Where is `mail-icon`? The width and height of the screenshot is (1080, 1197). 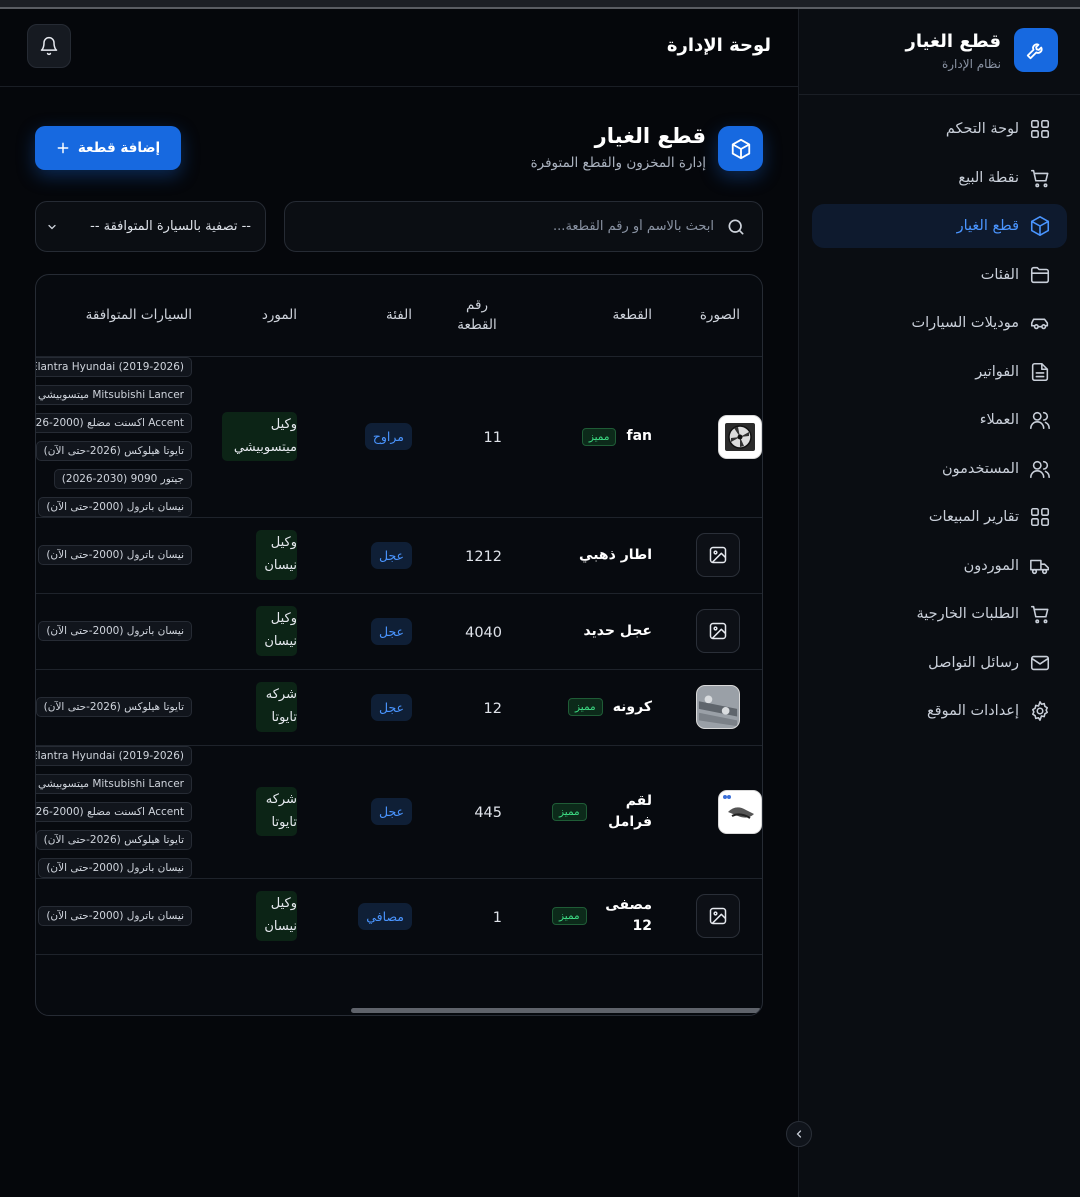 mail-icon is located at coordinates (1040, 662).